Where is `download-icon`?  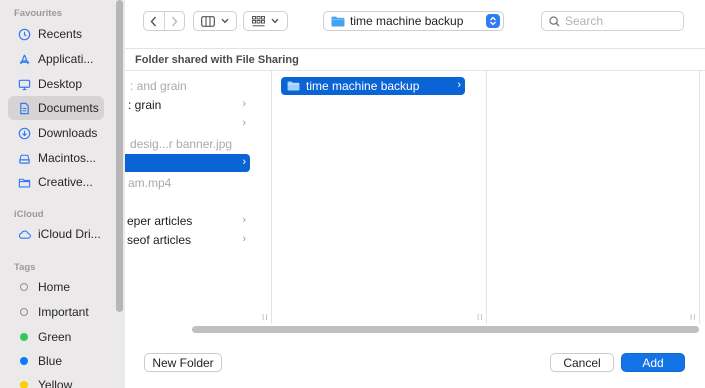
download-icon is located at coordinates (24, 133).